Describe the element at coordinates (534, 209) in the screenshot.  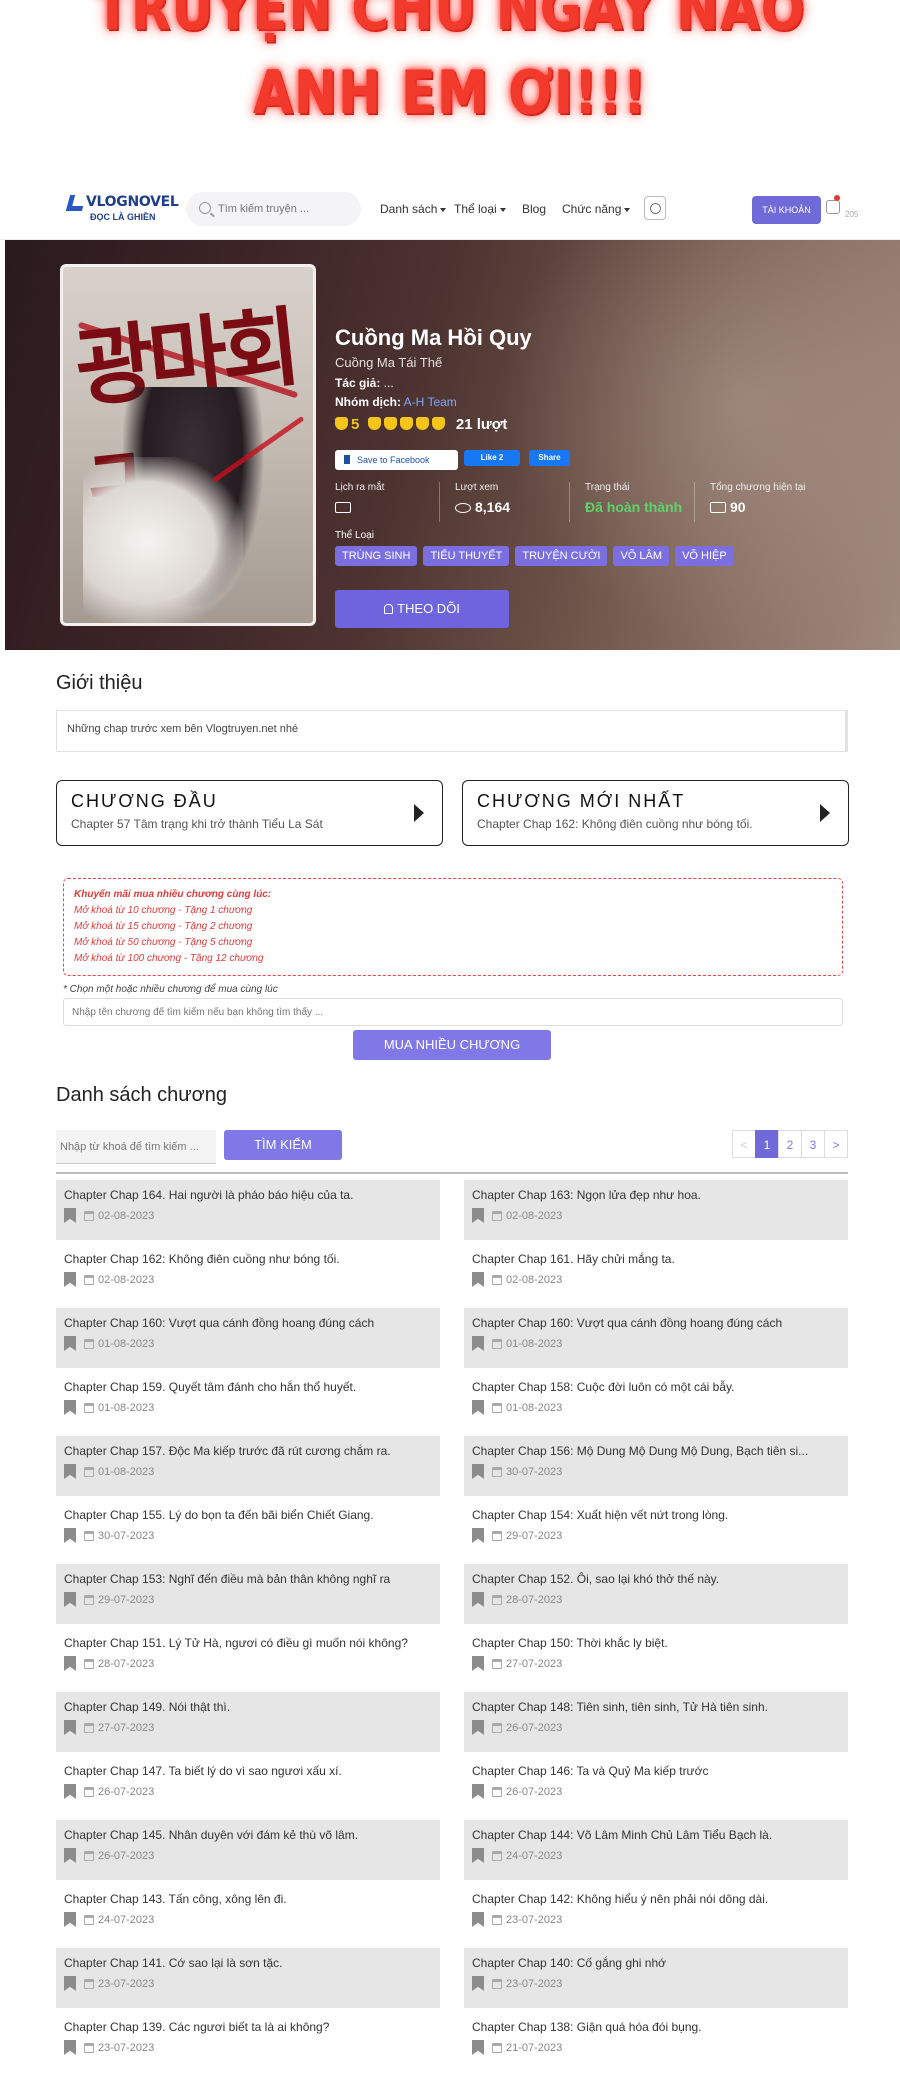
I see `menu-blog: Blog` at that location.